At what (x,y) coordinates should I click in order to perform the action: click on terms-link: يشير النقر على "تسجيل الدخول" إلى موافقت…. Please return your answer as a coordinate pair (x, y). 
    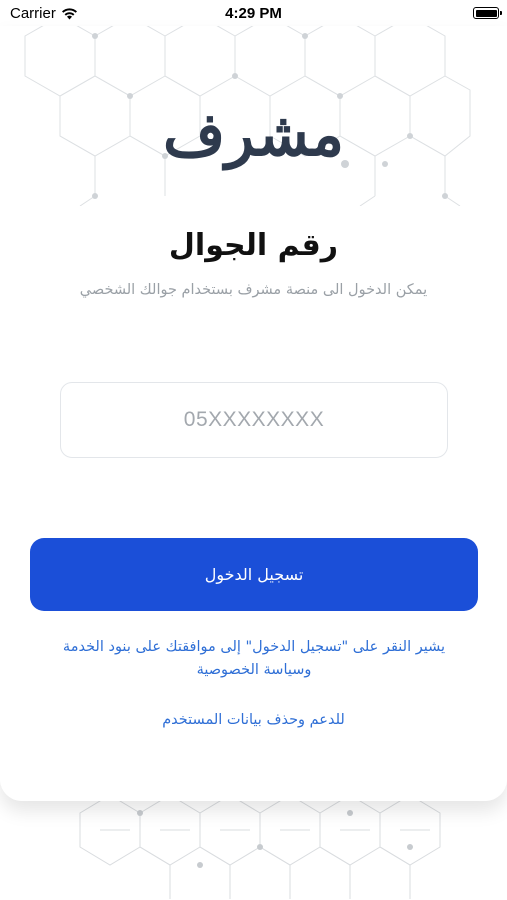
    Looking at the image, I should click on (254, 647).